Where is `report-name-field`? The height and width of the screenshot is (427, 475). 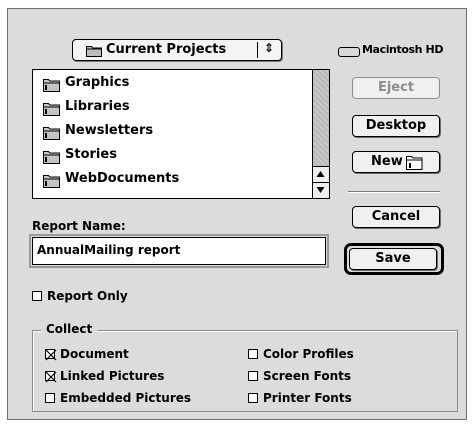
report-name-field is located at coordinates (179, 251).